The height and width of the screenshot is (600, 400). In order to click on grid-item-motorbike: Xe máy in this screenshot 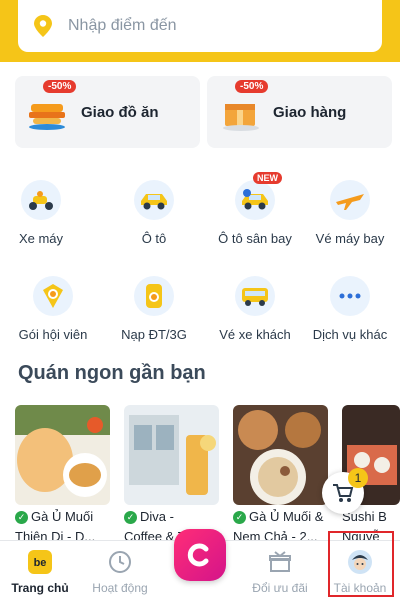, I will do `click(45, 213)`.